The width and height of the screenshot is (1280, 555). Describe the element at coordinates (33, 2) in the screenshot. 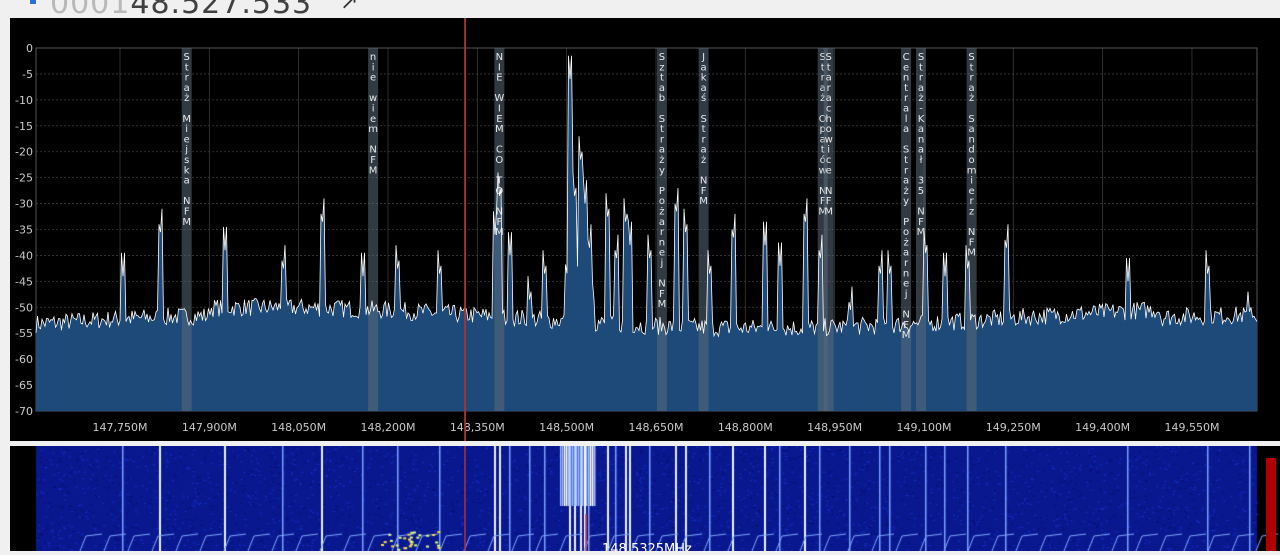

I see `freq-indicator-mark` at that location.